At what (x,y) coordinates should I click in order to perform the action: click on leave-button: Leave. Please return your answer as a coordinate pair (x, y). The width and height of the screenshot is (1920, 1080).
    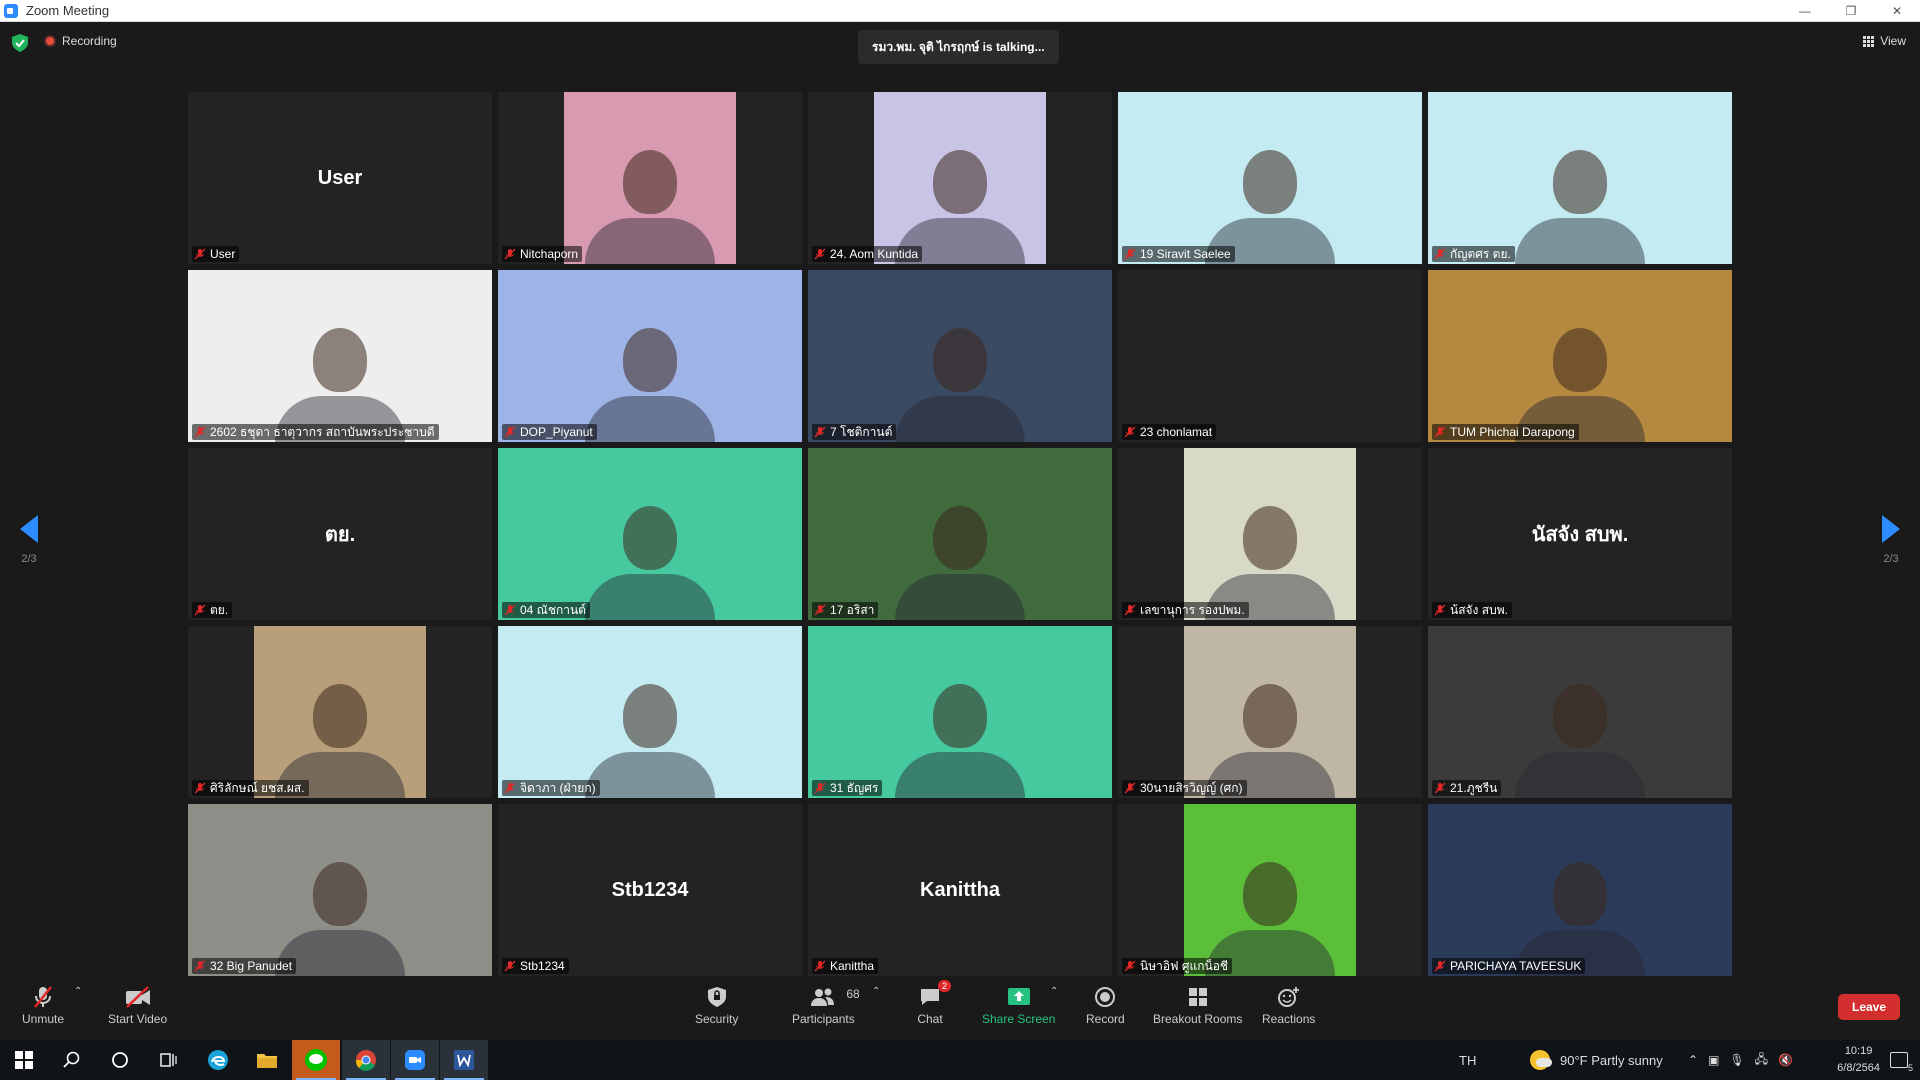
    Looking at the image, I should click on (1869, 1007).